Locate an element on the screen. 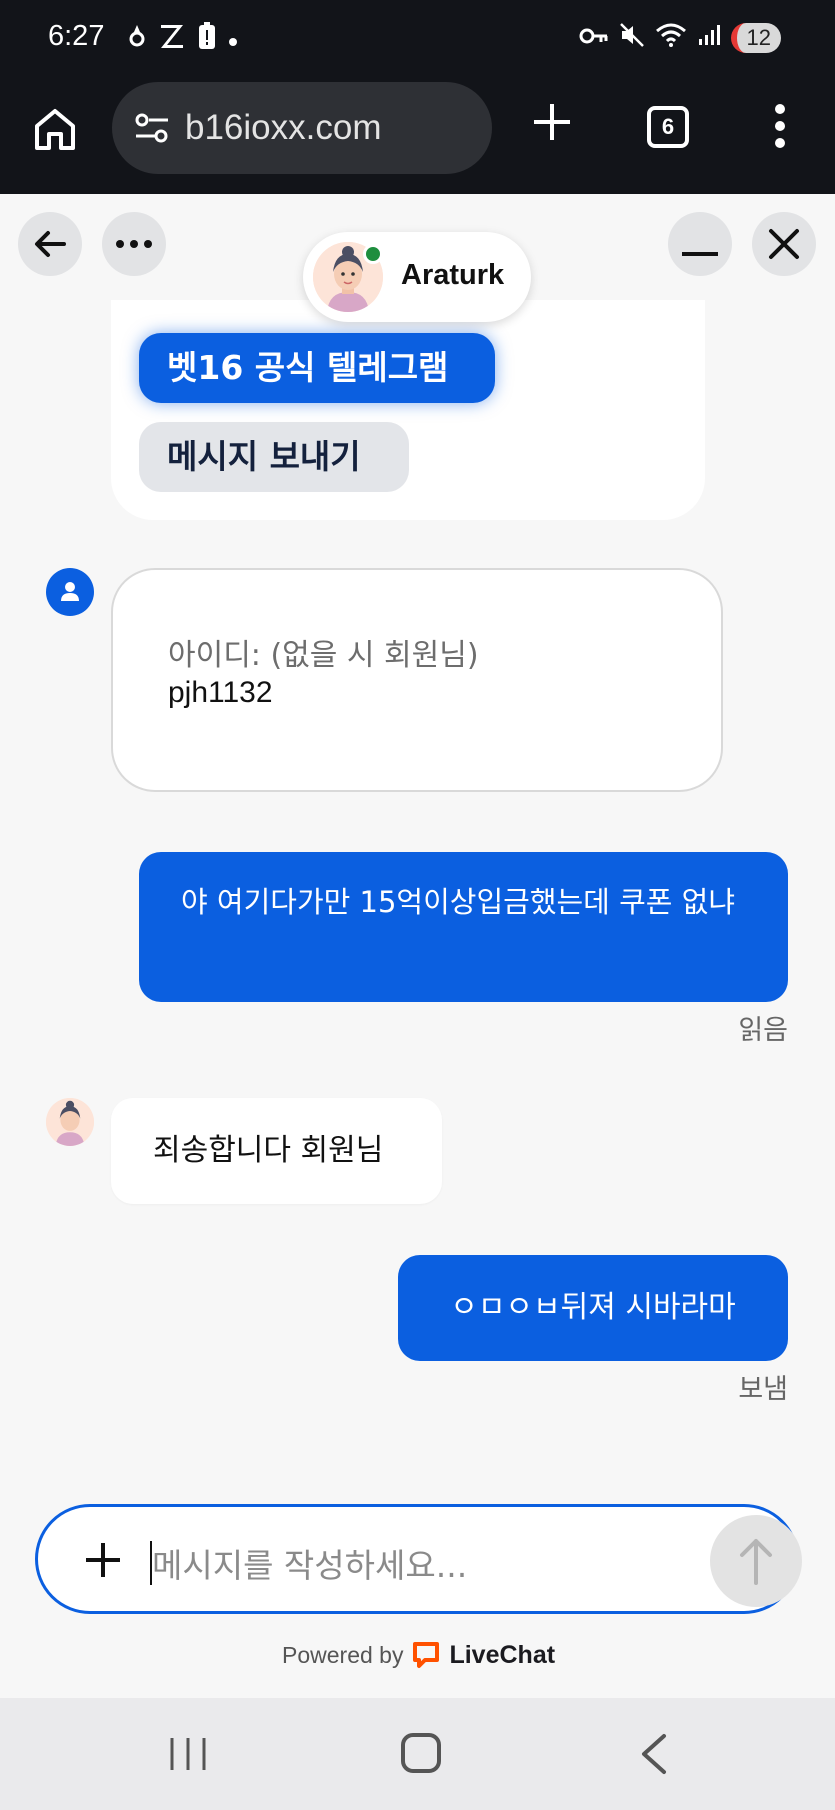 The image size is (835, 1810). send-button is located at coordinates (756, 1561).